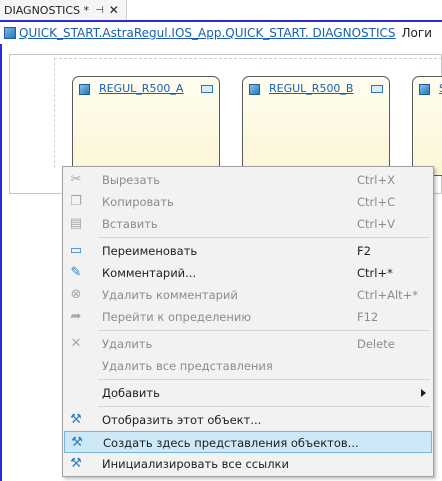 The height and width of the screenshot is (481, 442). I want to click on go-to-definition-icon: ➦, so click(76, 316).